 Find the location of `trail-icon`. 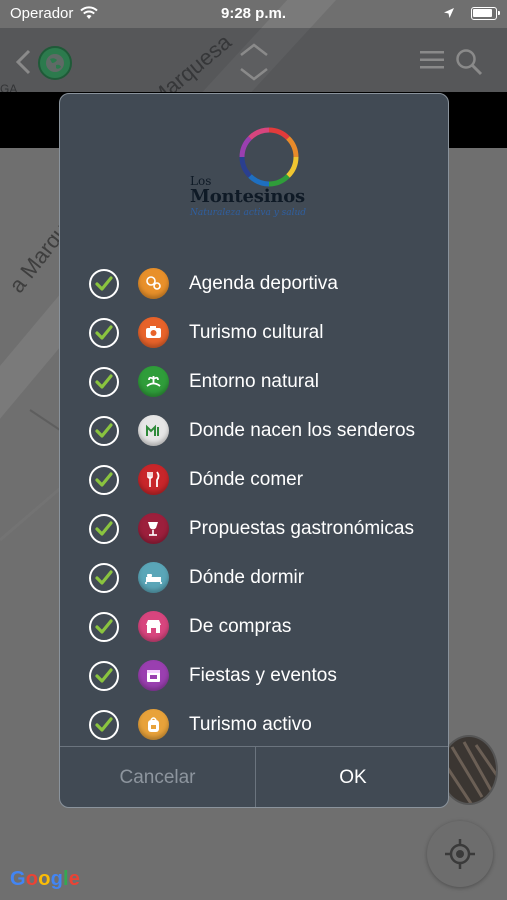

trail-icon is located at coordinates (153, 430).